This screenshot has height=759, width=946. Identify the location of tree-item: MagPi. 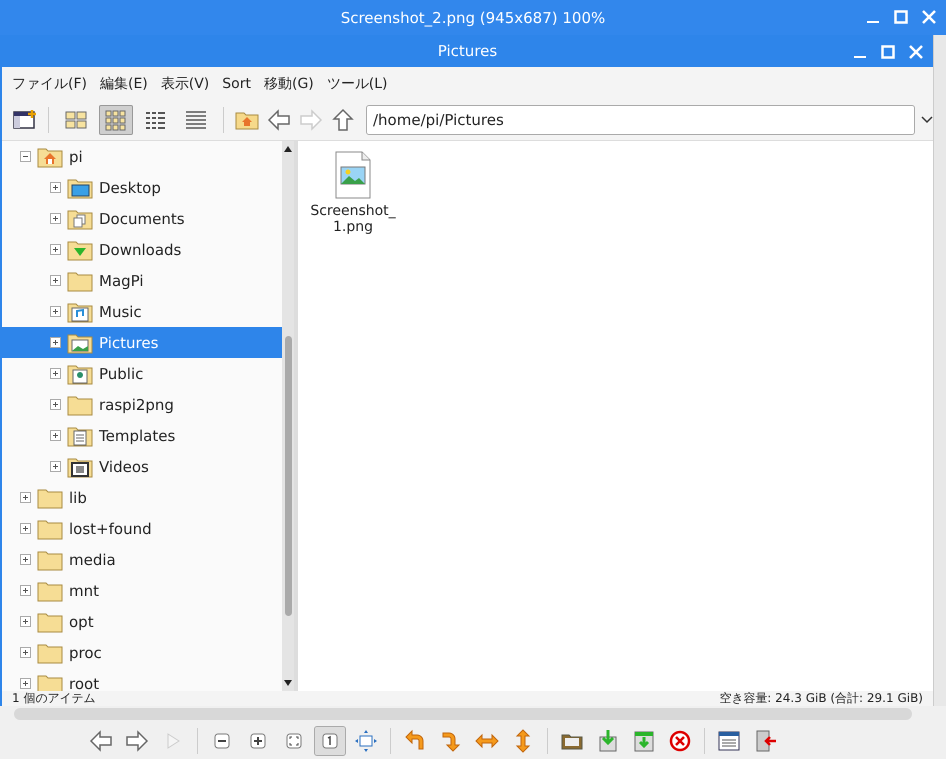
(142, 280).